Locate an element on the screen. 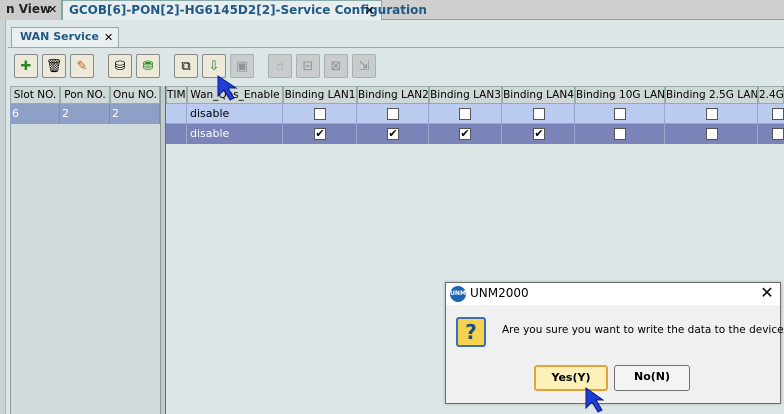  disabled-tool-icon: ⊟ is located at coordinates (308, 66).